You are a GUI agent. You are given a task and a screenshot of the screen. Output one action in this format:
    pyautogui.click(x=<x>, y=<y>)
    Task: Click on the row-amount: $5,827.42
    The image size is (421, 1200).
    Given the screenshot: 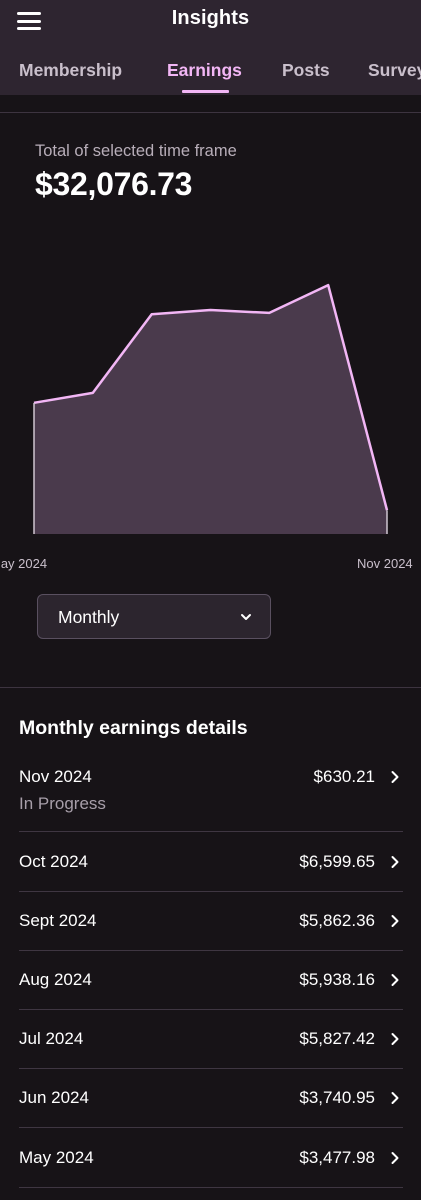 What is the action you would take?
    pyautogui.click(x=337, y=1038)
    